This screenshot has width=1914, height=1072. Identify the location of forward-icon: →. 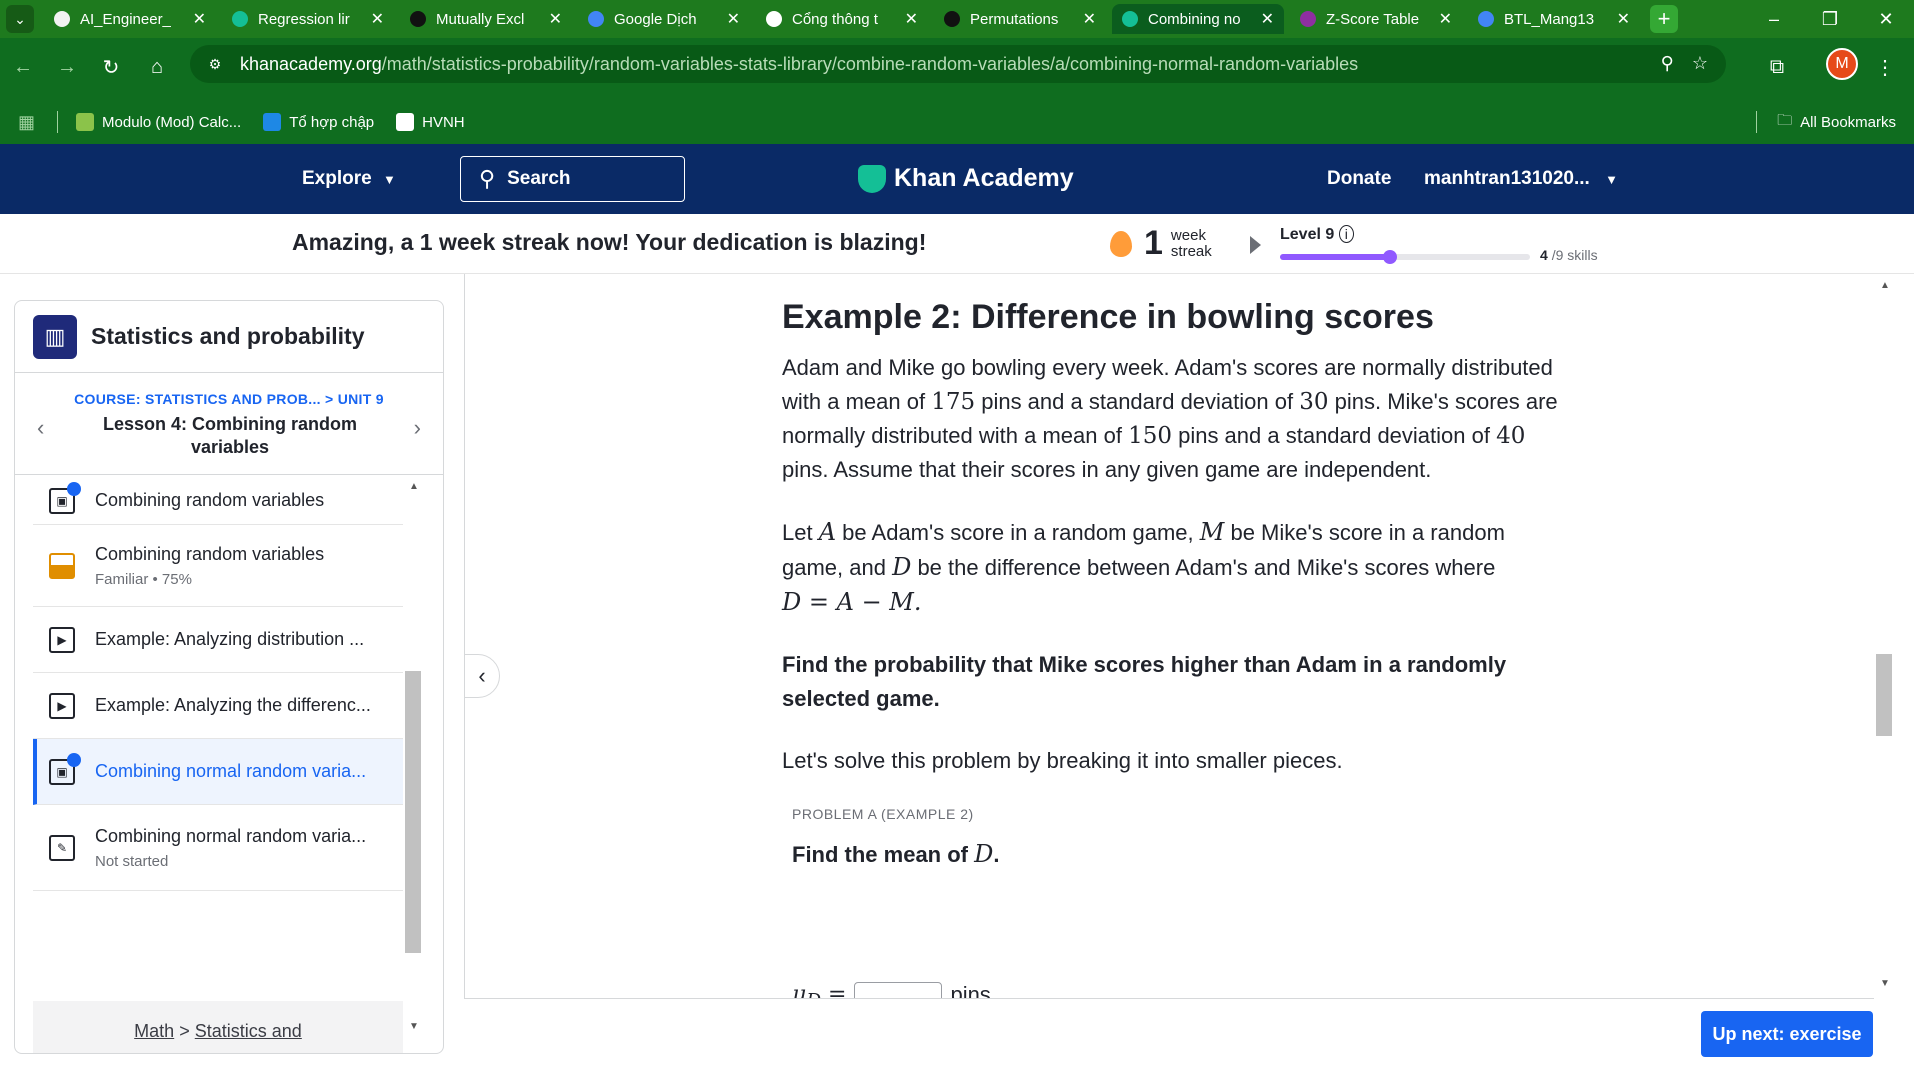
(67, 67).